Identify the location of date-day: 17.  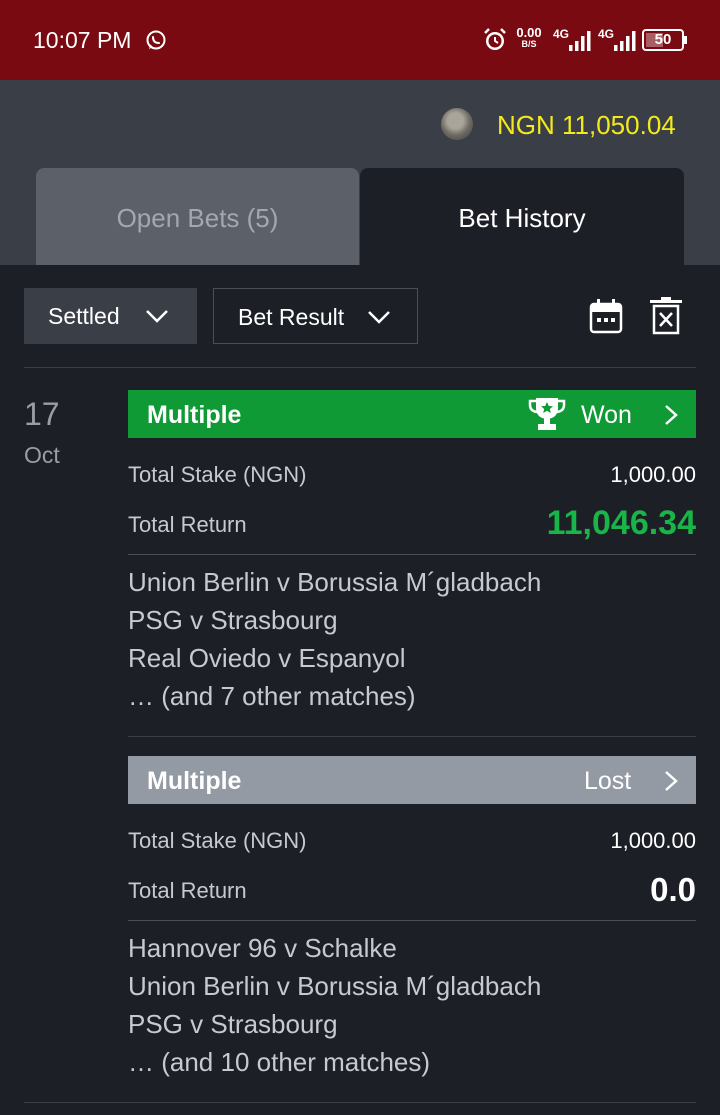
(42, 414).